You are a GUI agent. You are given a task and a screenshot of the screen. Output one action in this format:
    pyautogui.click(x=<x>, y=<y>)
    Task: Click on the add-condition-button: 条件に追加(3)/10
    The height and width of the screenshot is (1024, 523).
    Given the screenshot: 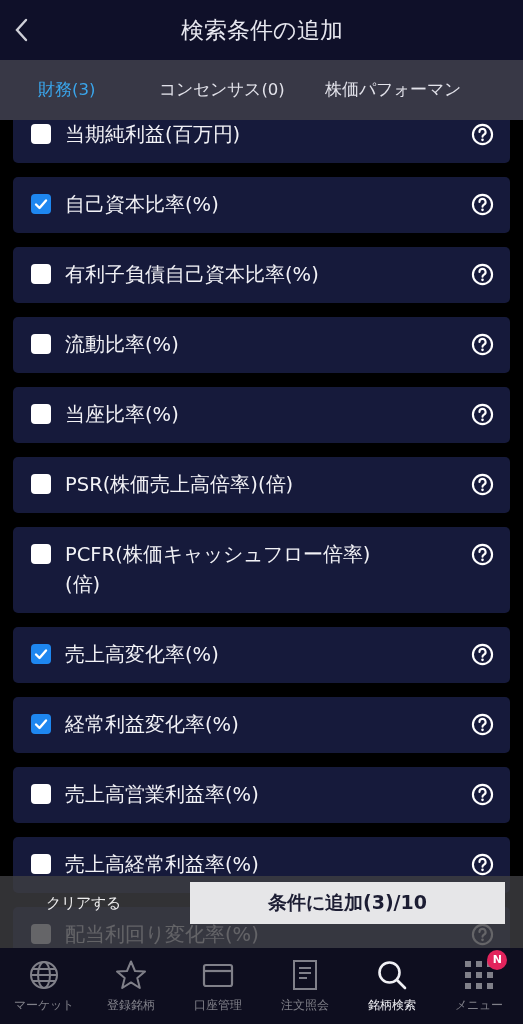 What is the action you would take?
    pyautogui.click(x=347, y=903)
    